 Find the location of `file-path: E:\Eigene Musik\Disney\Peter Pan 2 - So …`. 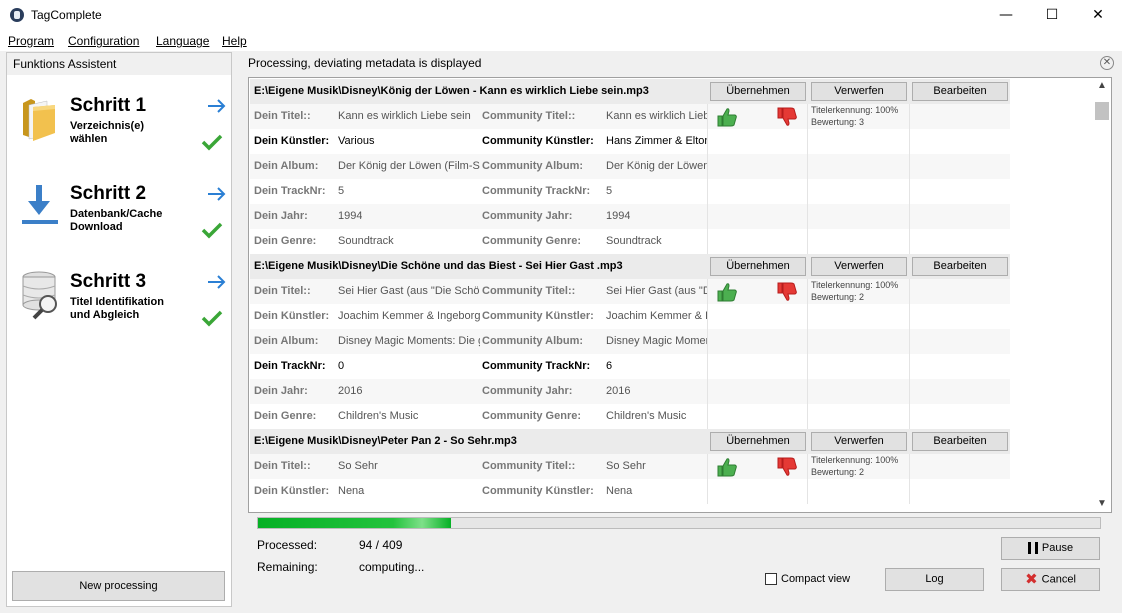

file-path: E:\Eigene Musik\Disney\Peter Pan 2 - So … is located at coordinates (385, 441).